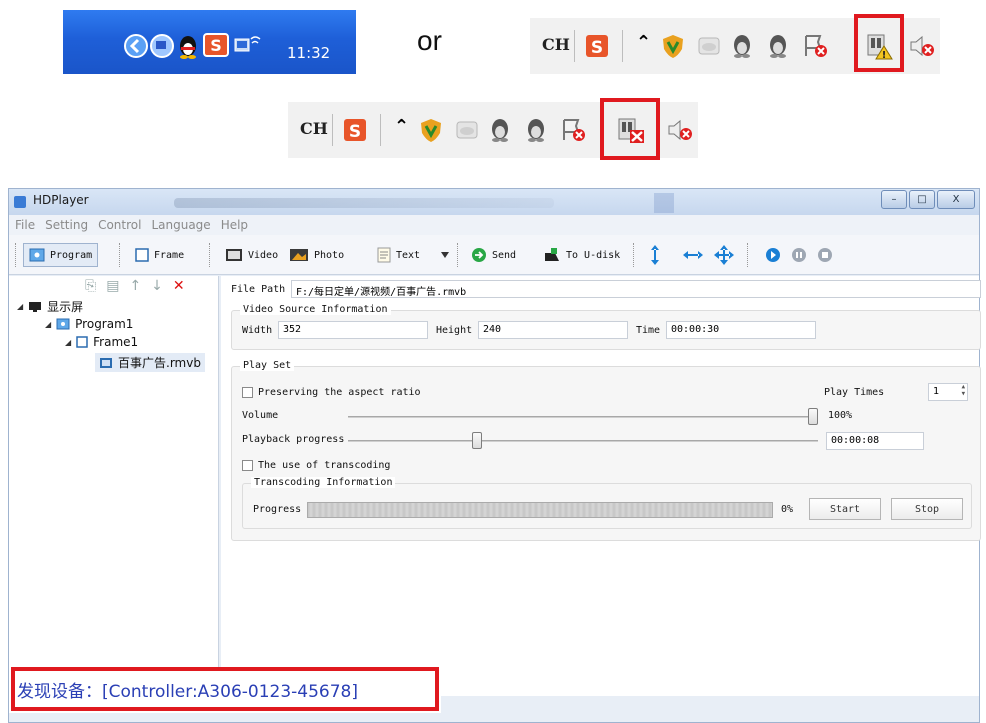 The image size is (986, 723). What do you see at coordinates (234, 225) in the screenshot?
I see `menu-help: Help` at bounding box center [234, 225].